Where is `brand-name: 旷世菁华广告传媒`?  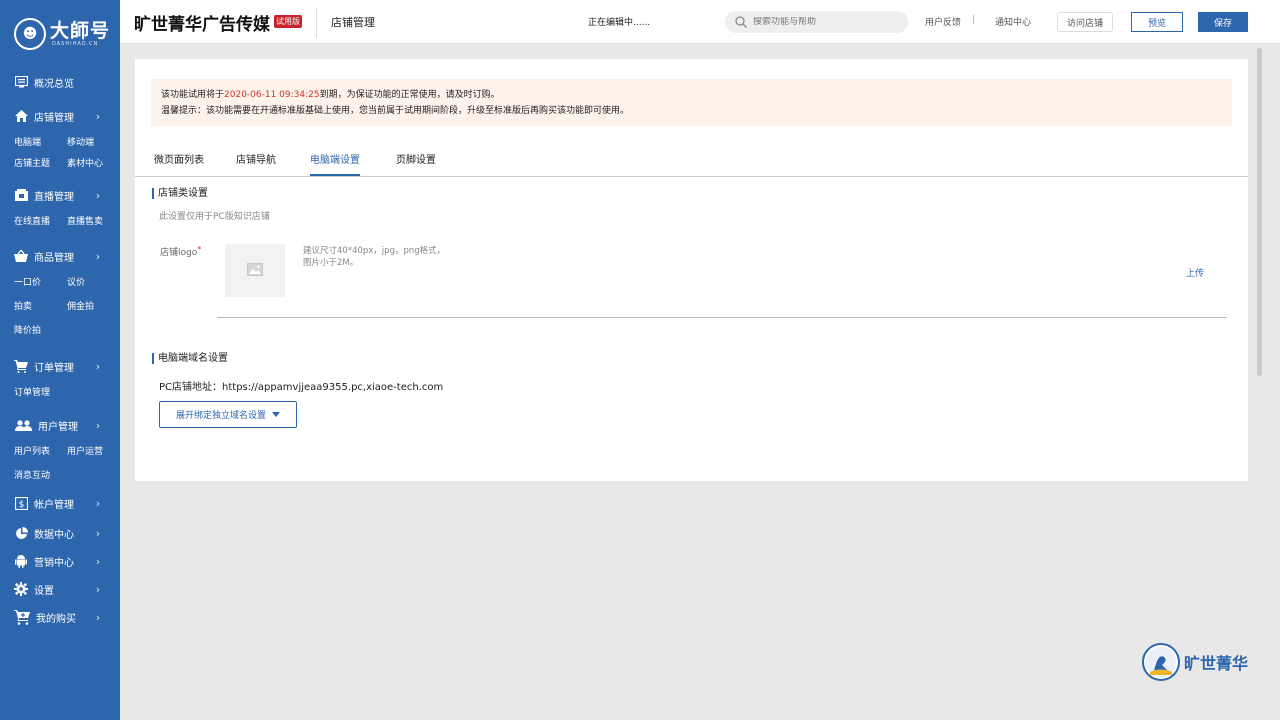
brand-name: 旷世菁华广告传媒 is located at coordinates (202, 25).